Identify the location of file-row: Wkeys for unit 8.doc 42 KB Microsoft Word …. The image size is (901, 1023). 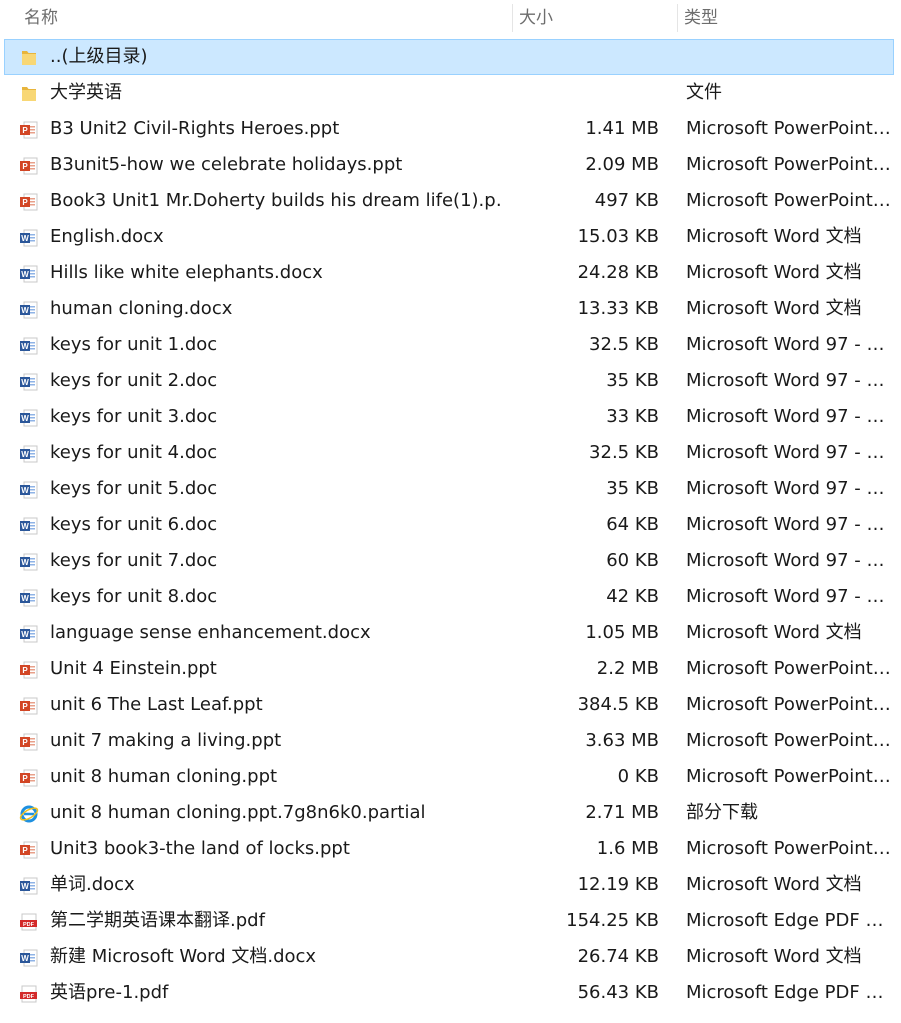
(449, 597).